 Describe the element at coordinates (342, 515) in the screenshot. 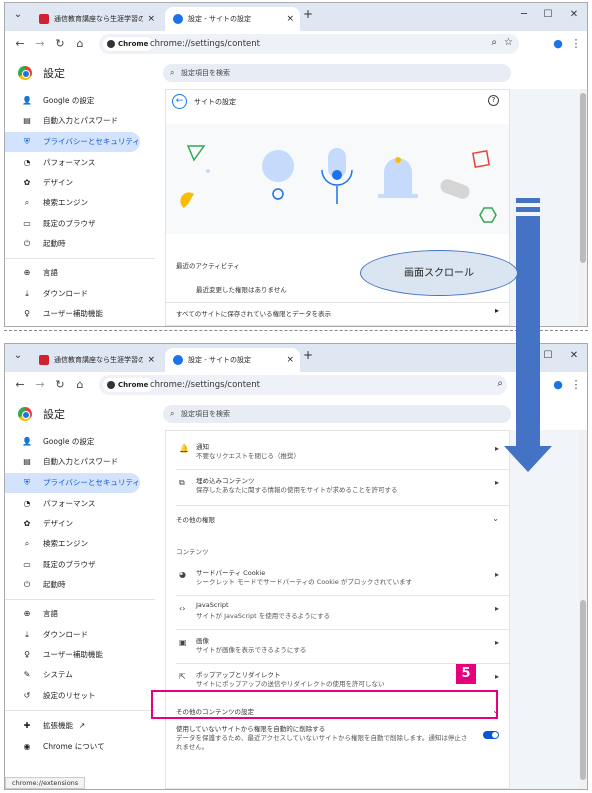

I see `other-permissions-expander: その他の権限 ⌄` at that location.